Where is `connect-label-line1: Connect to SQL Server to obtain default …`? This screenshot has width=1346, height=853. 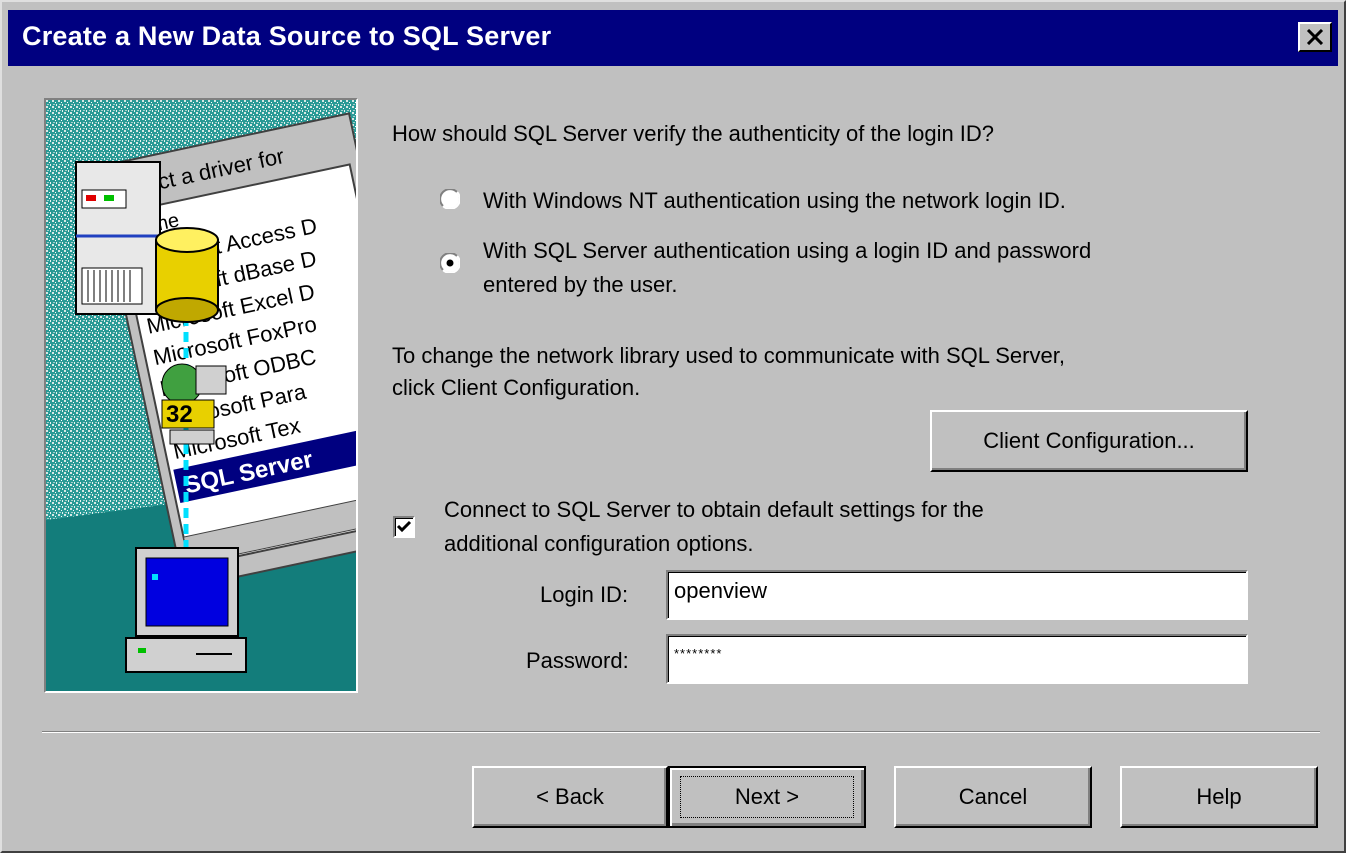 connect-label-line1: Connect to SQL Server to obtain default … is located at coordinates (714, 509).